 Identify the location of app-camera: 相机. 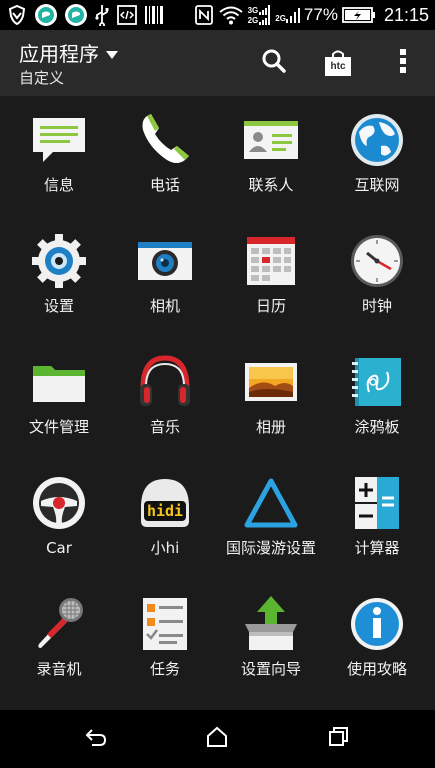
(165, 277).